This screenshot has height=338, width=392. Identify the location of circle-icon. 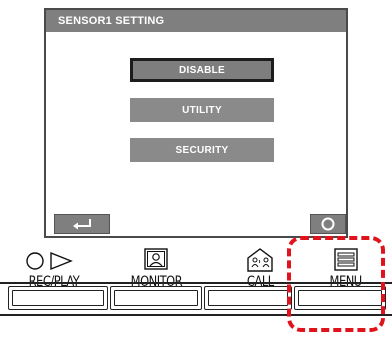
(328, 224).